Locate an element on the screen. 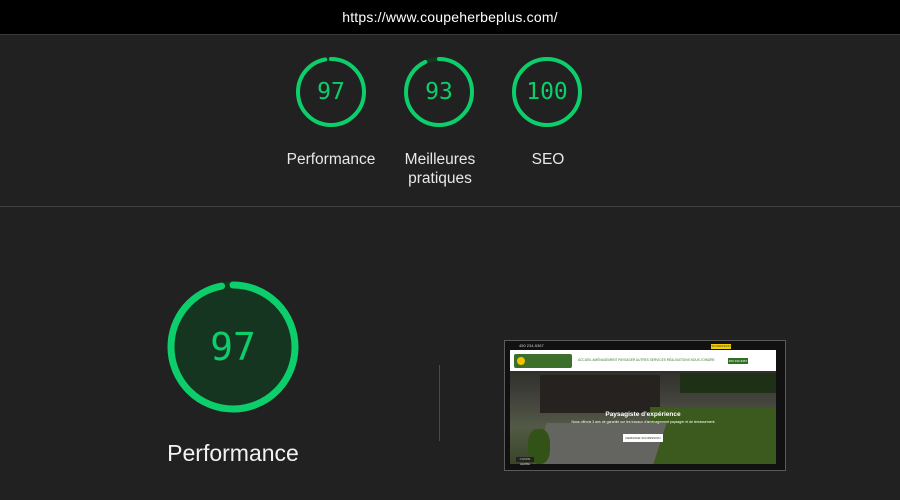 This screenshot has width=900, height=500. thumb-logo is located at coordinates (543, 361).